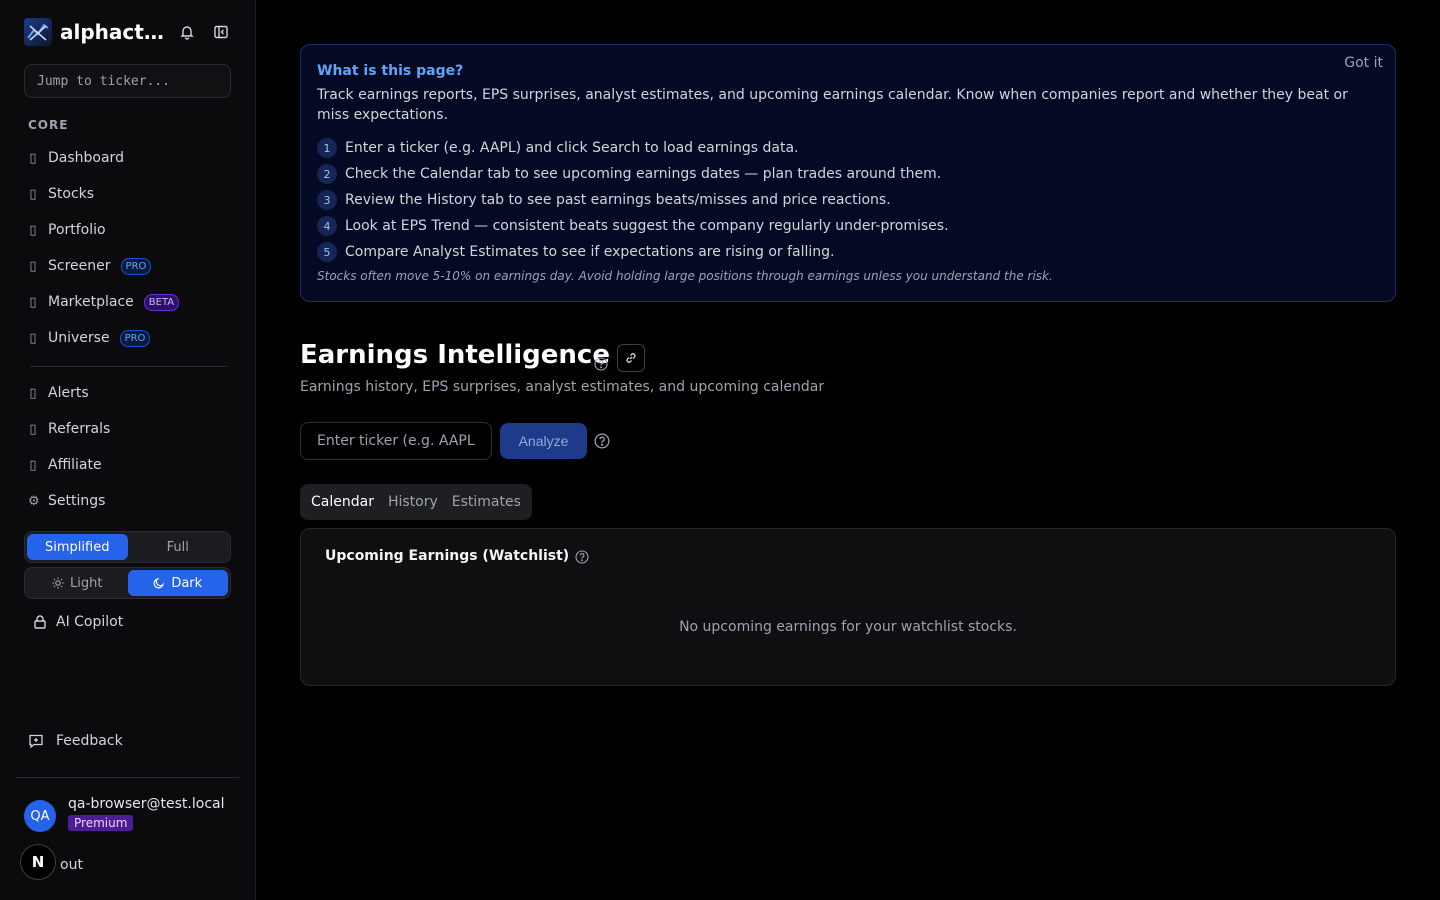 This screenshot has width=1440, height=900. What do you see at coordinates (36, 741) in the screenshot?
I see `feedback-icon` at bounding box center [36, 741].